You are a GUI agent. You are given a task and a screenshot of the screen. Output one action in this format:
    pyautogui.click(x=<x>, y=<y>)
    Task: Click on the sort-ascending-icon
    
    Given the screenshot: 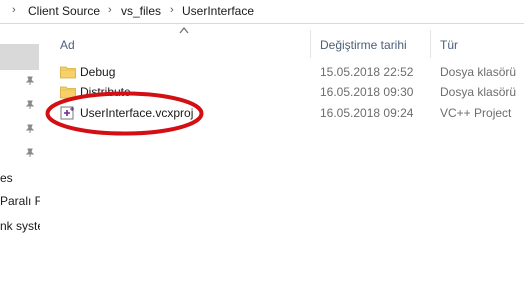 What is the action you would take?
    pyautogui.click(x=184, y=30)
    